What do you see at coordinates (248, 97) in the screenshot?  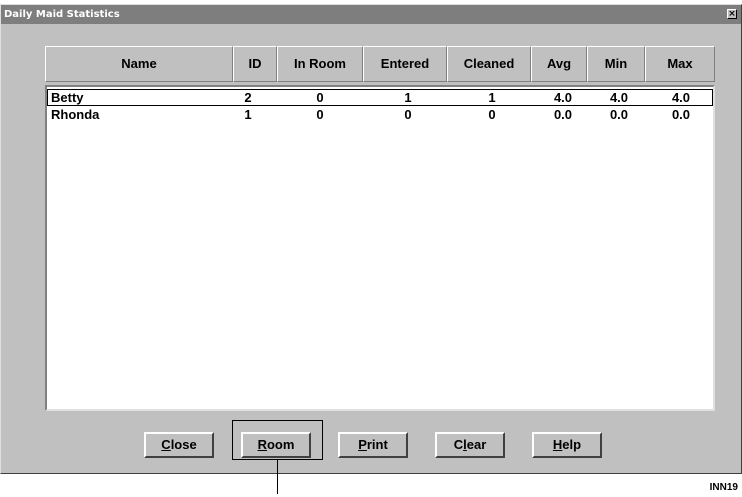 I see `cell-id: 2` at bounding box center [248, 97].